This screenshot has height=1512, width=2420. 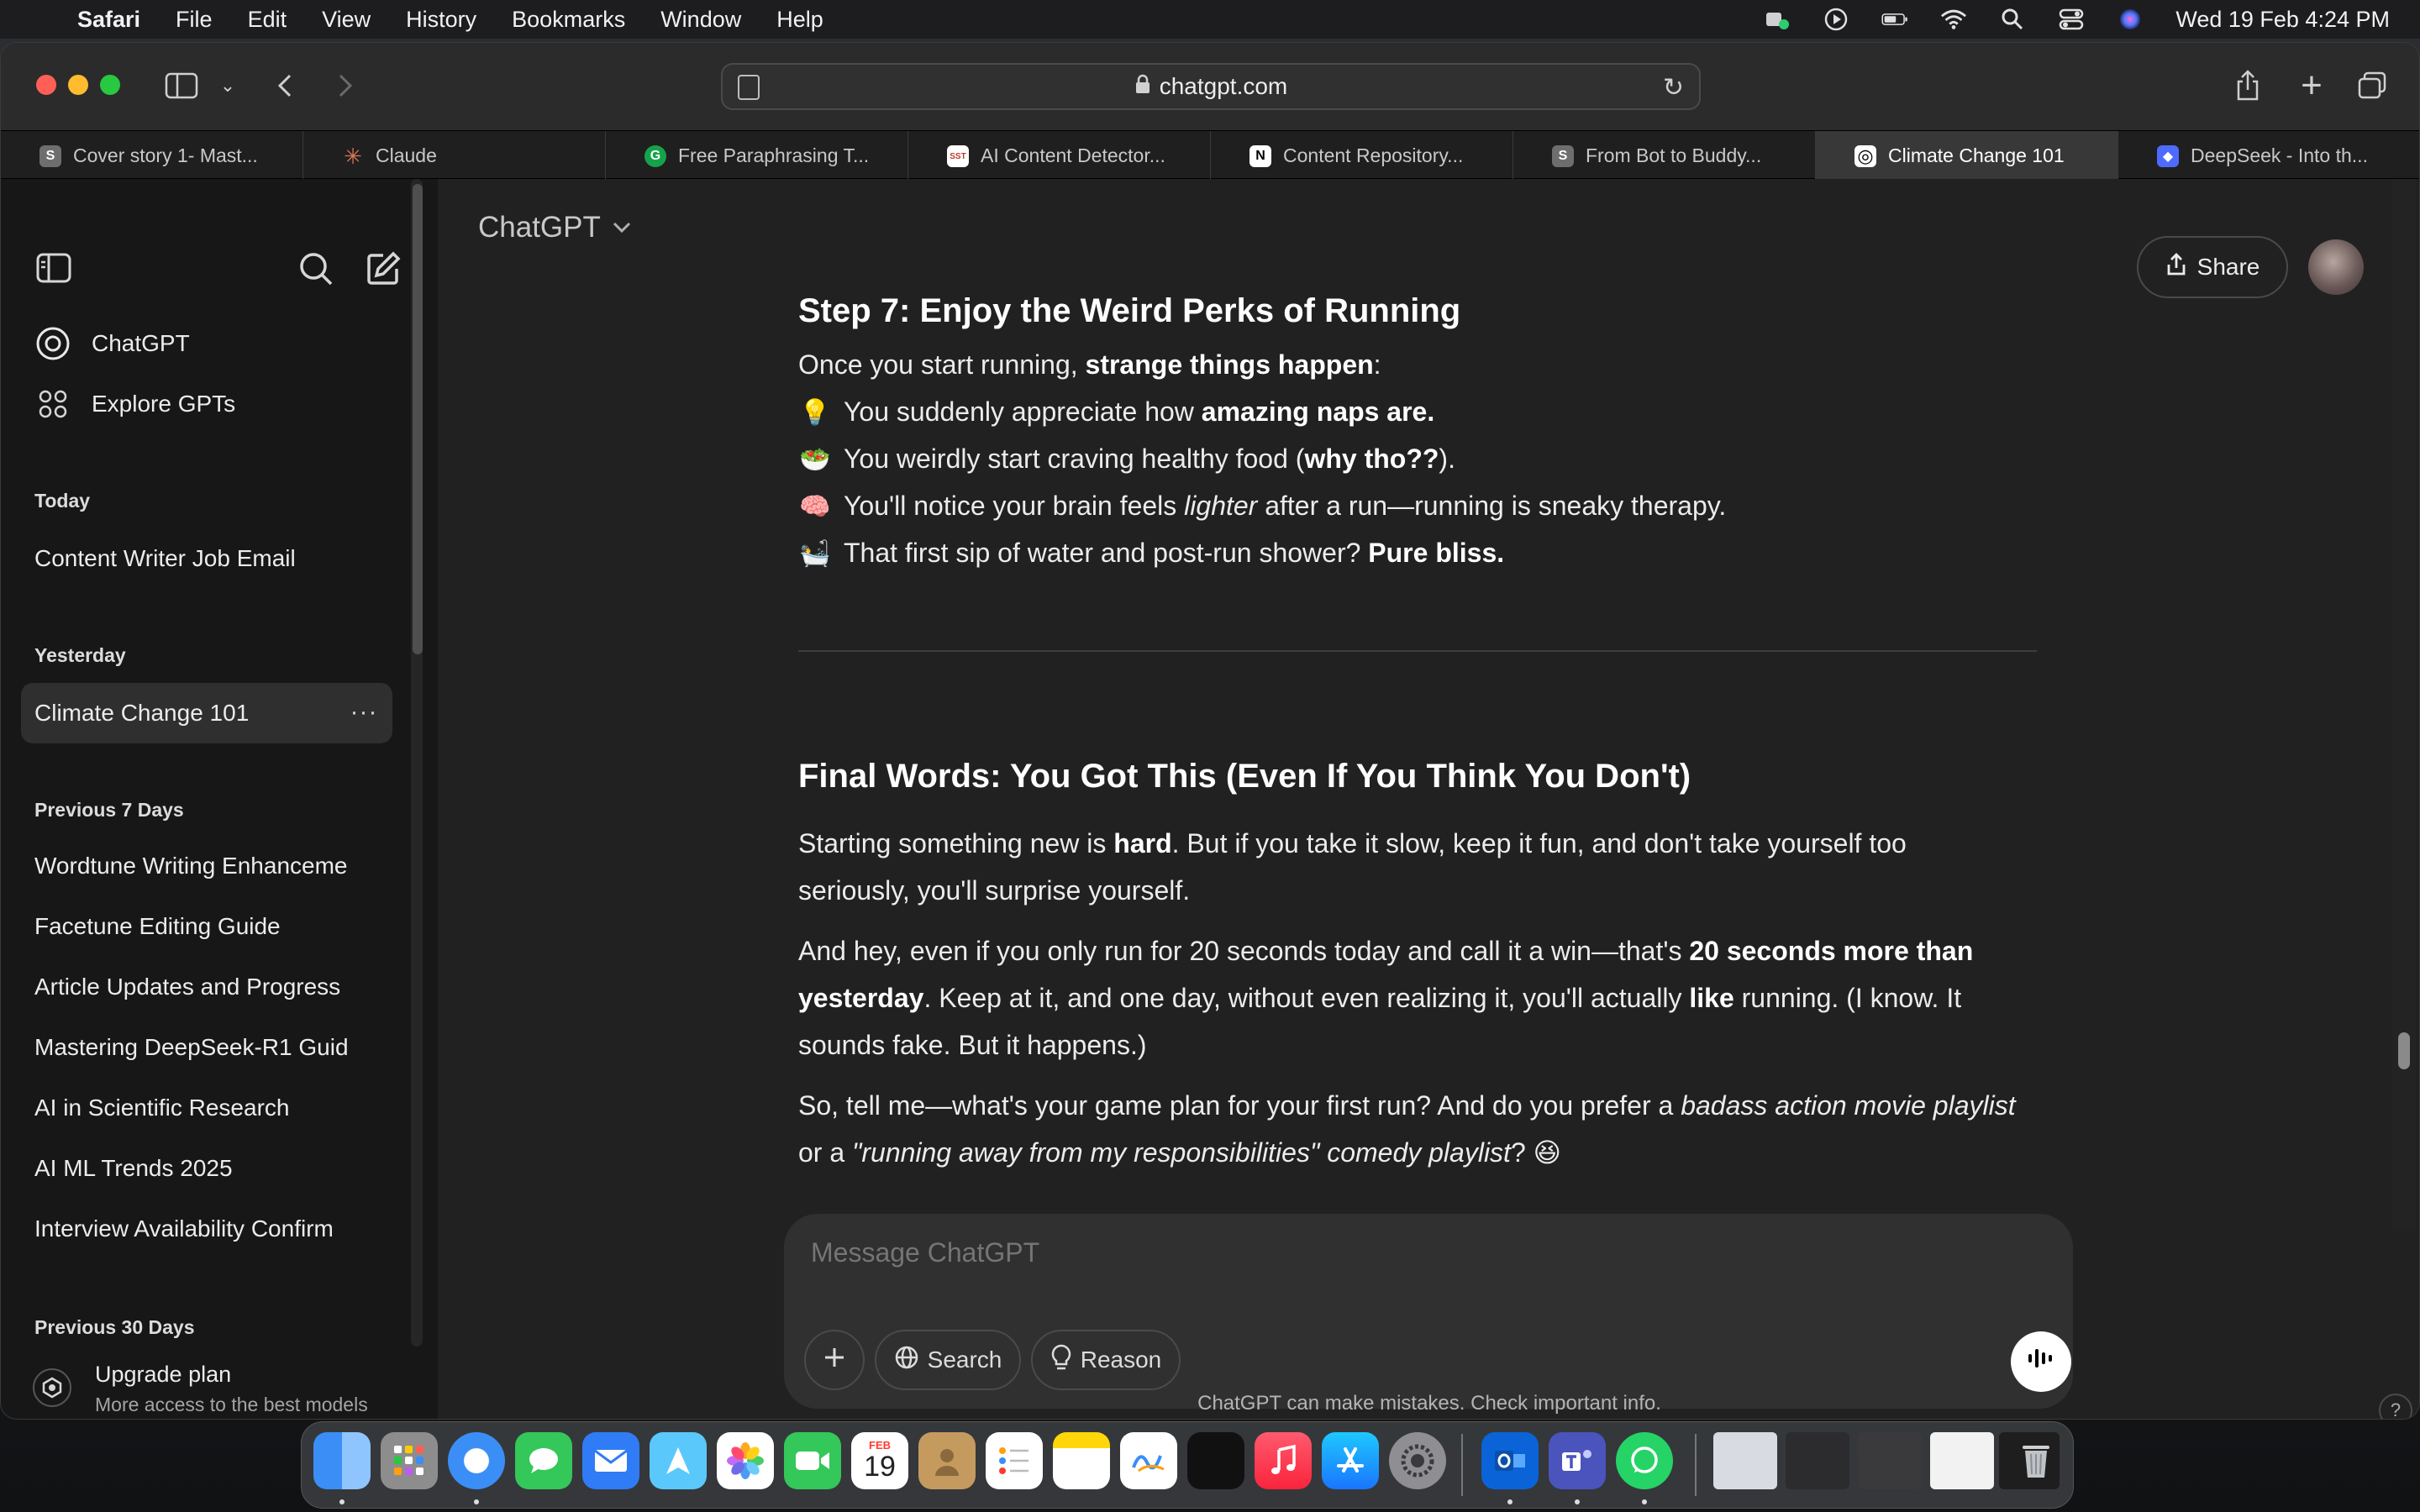 I want to click on reload-icon: ↻, so click(x=1674, y=87).